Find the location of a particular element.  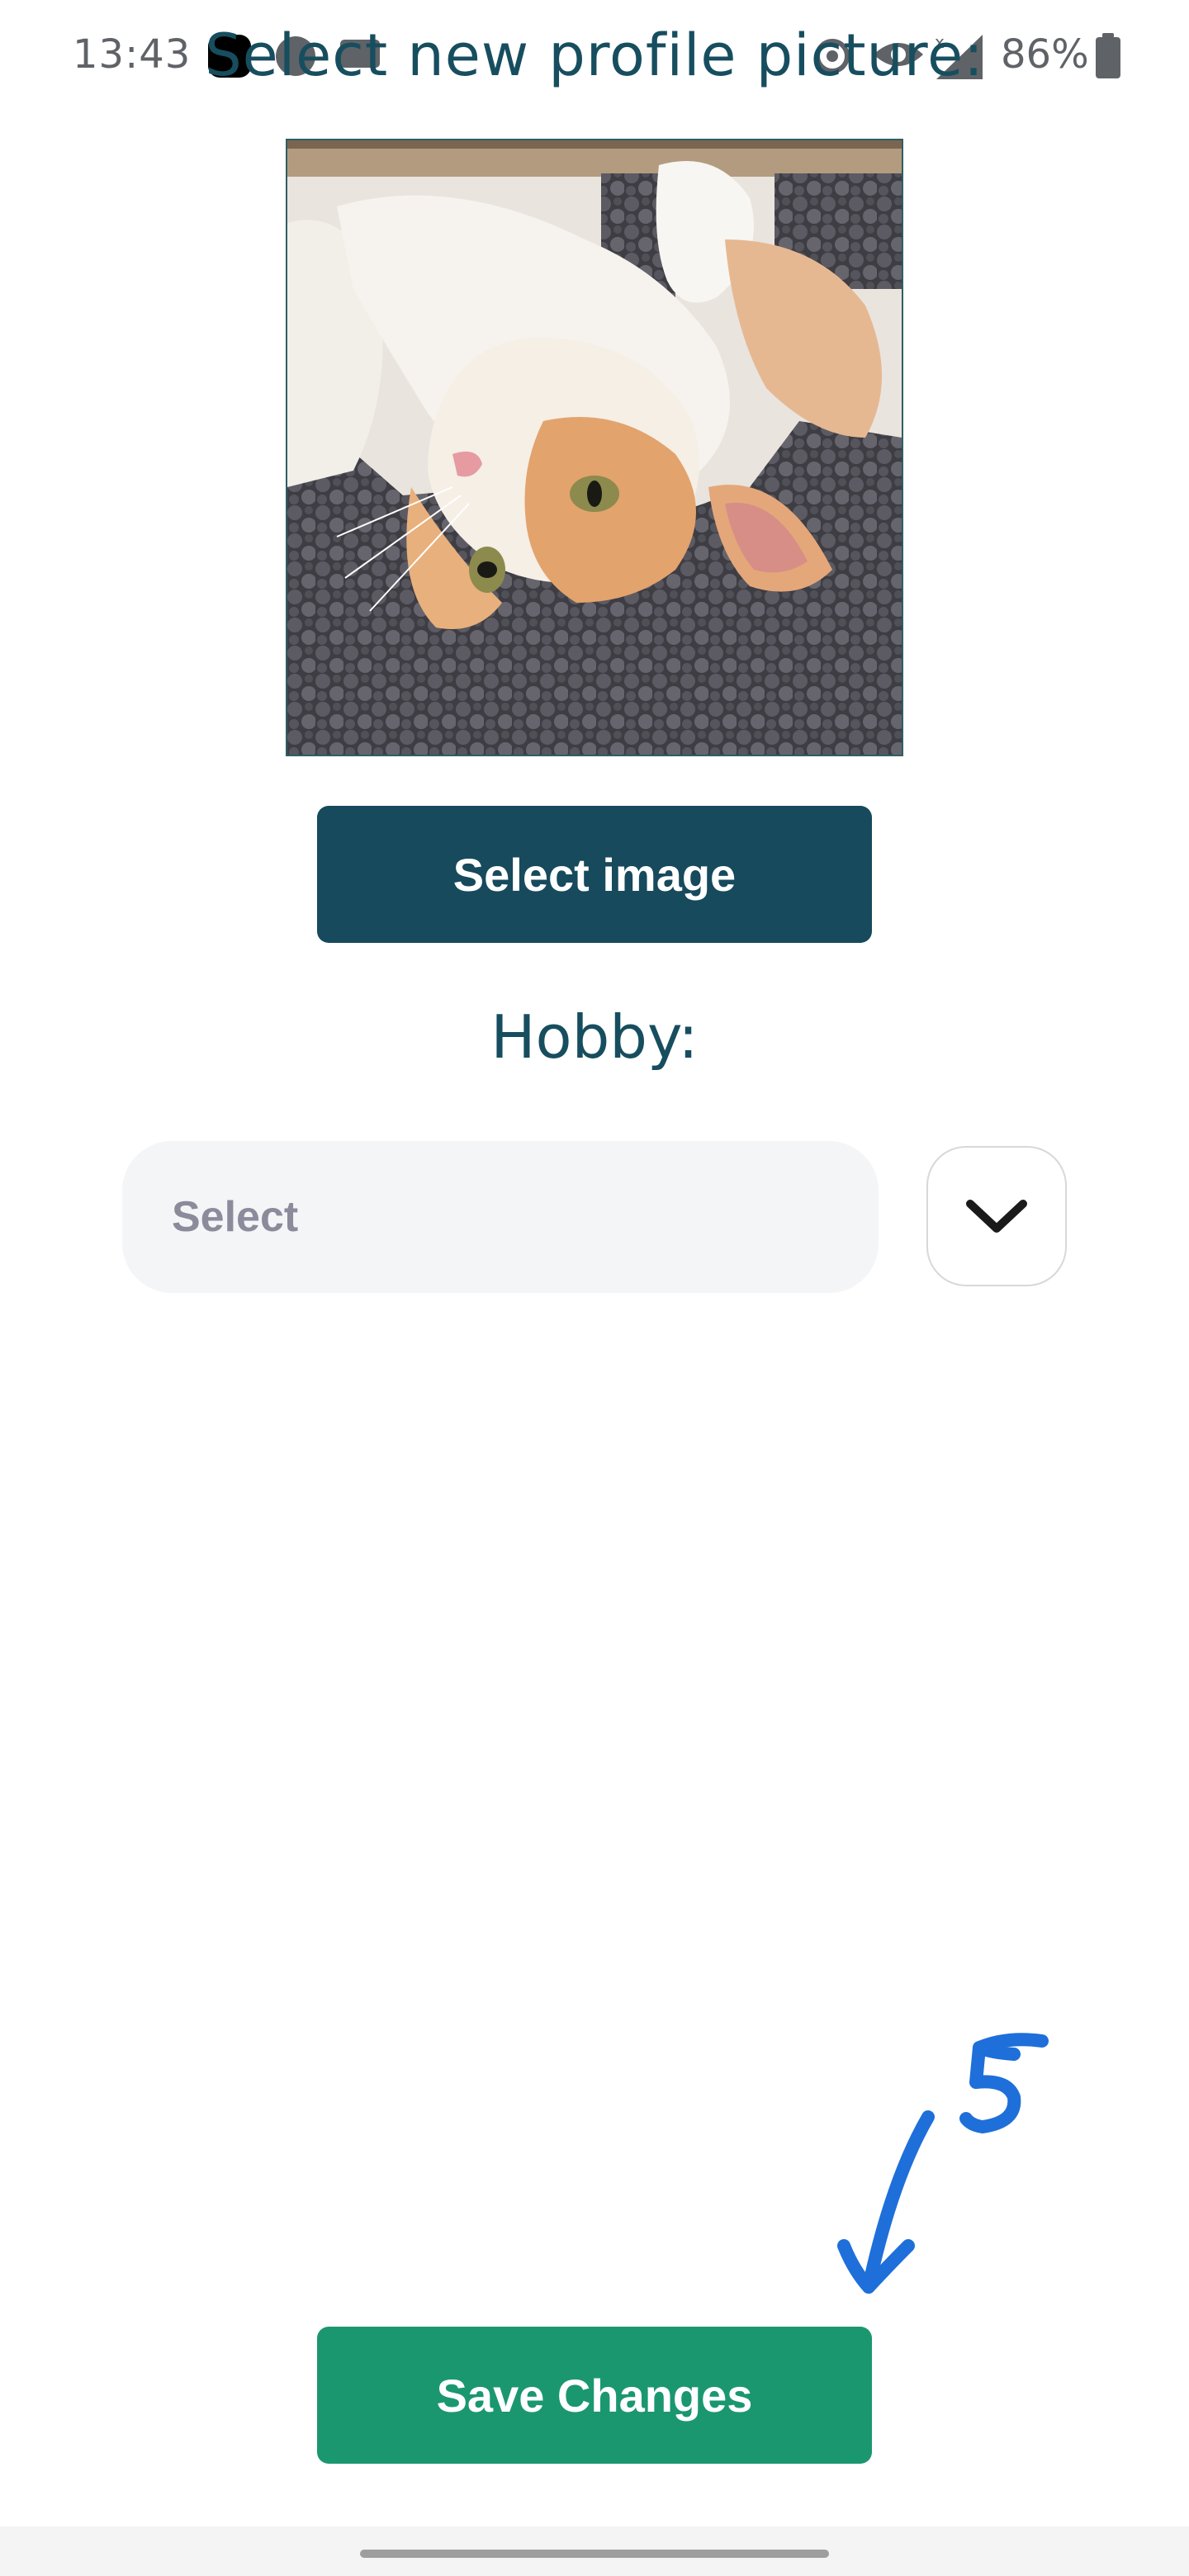

hobby-select: Select is located at coordinates (500, 1217).